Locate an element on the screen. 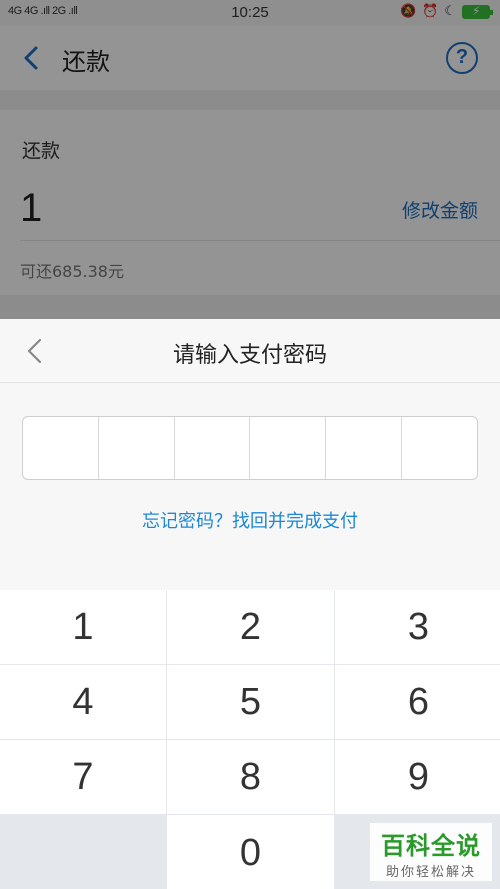 The width and height of the screenshot is (500, 889). watermark-main: 百科全说 is located at coordinates (431, 846).